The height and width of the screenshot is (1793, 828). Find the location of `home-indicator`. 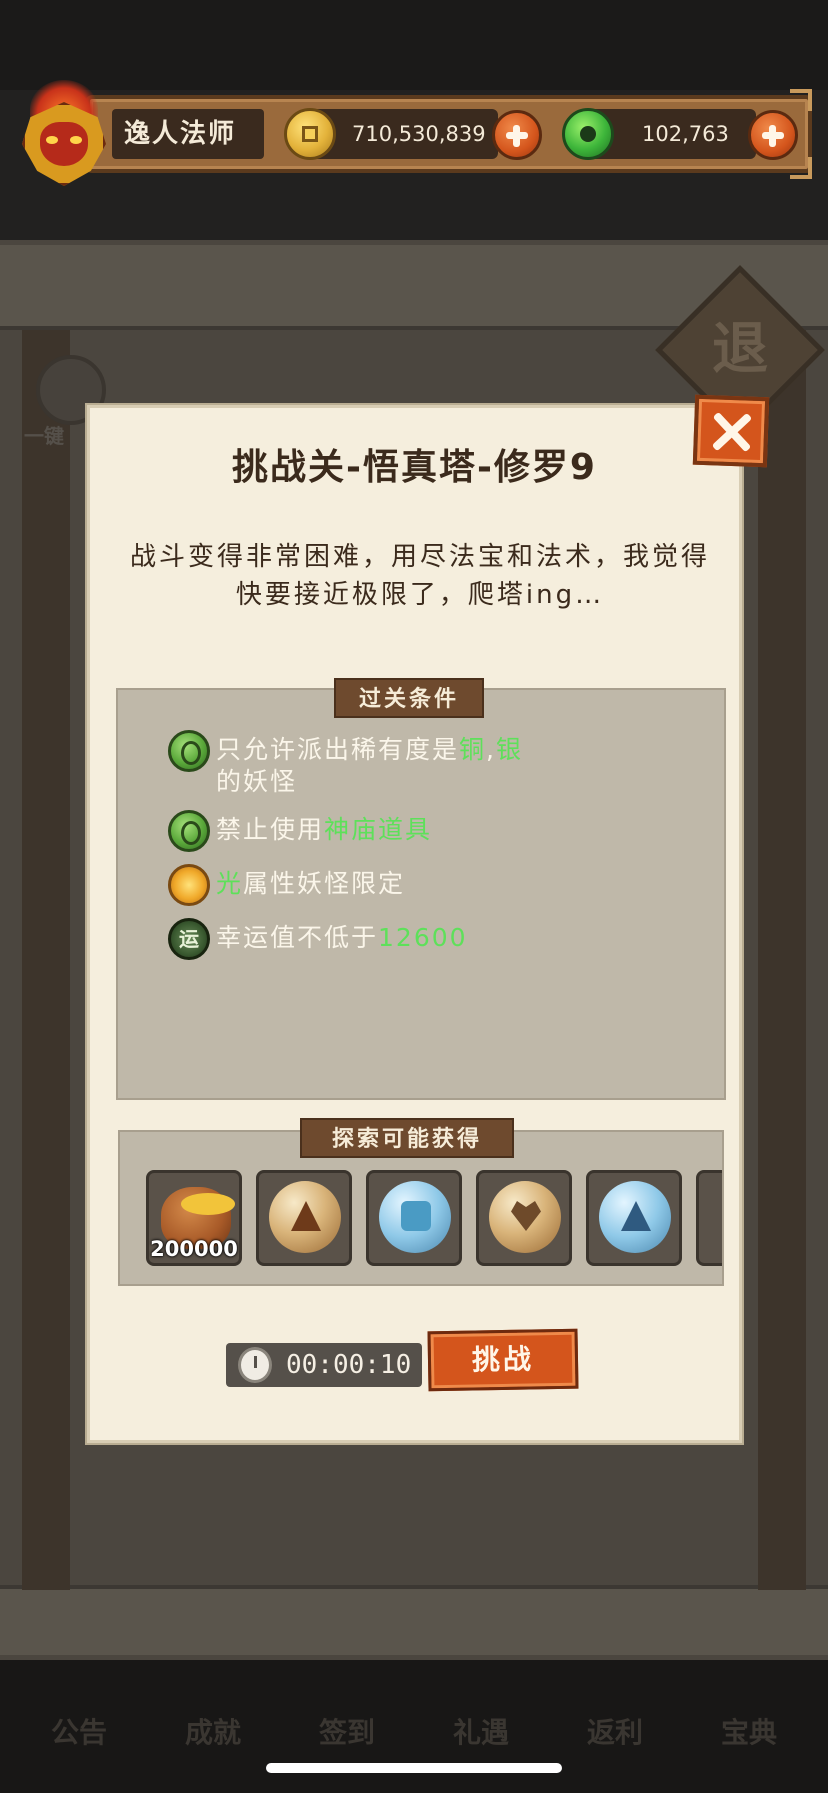

home-indicator is located at coordinates (414, 1768).